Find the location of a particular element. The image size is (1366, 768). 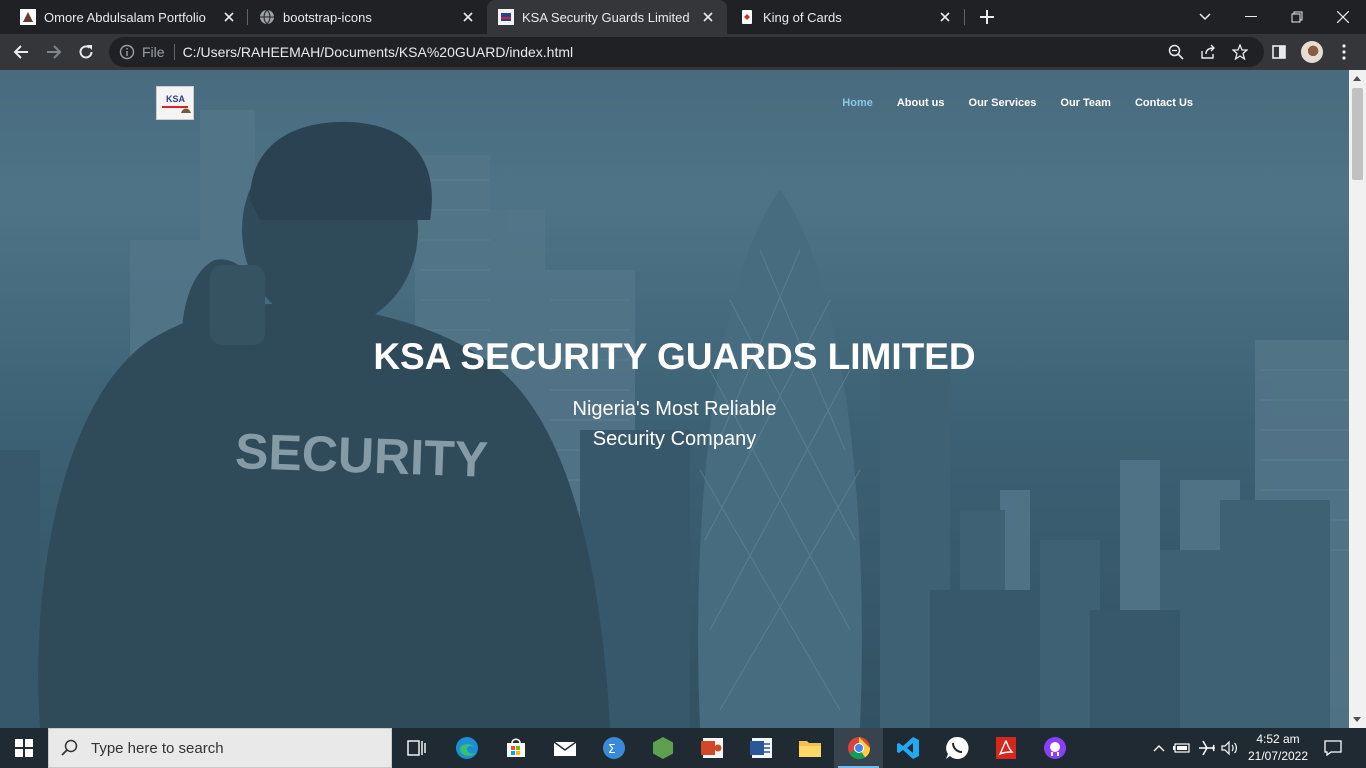

taskbar-nodejs is located at coordinates (662, 748).